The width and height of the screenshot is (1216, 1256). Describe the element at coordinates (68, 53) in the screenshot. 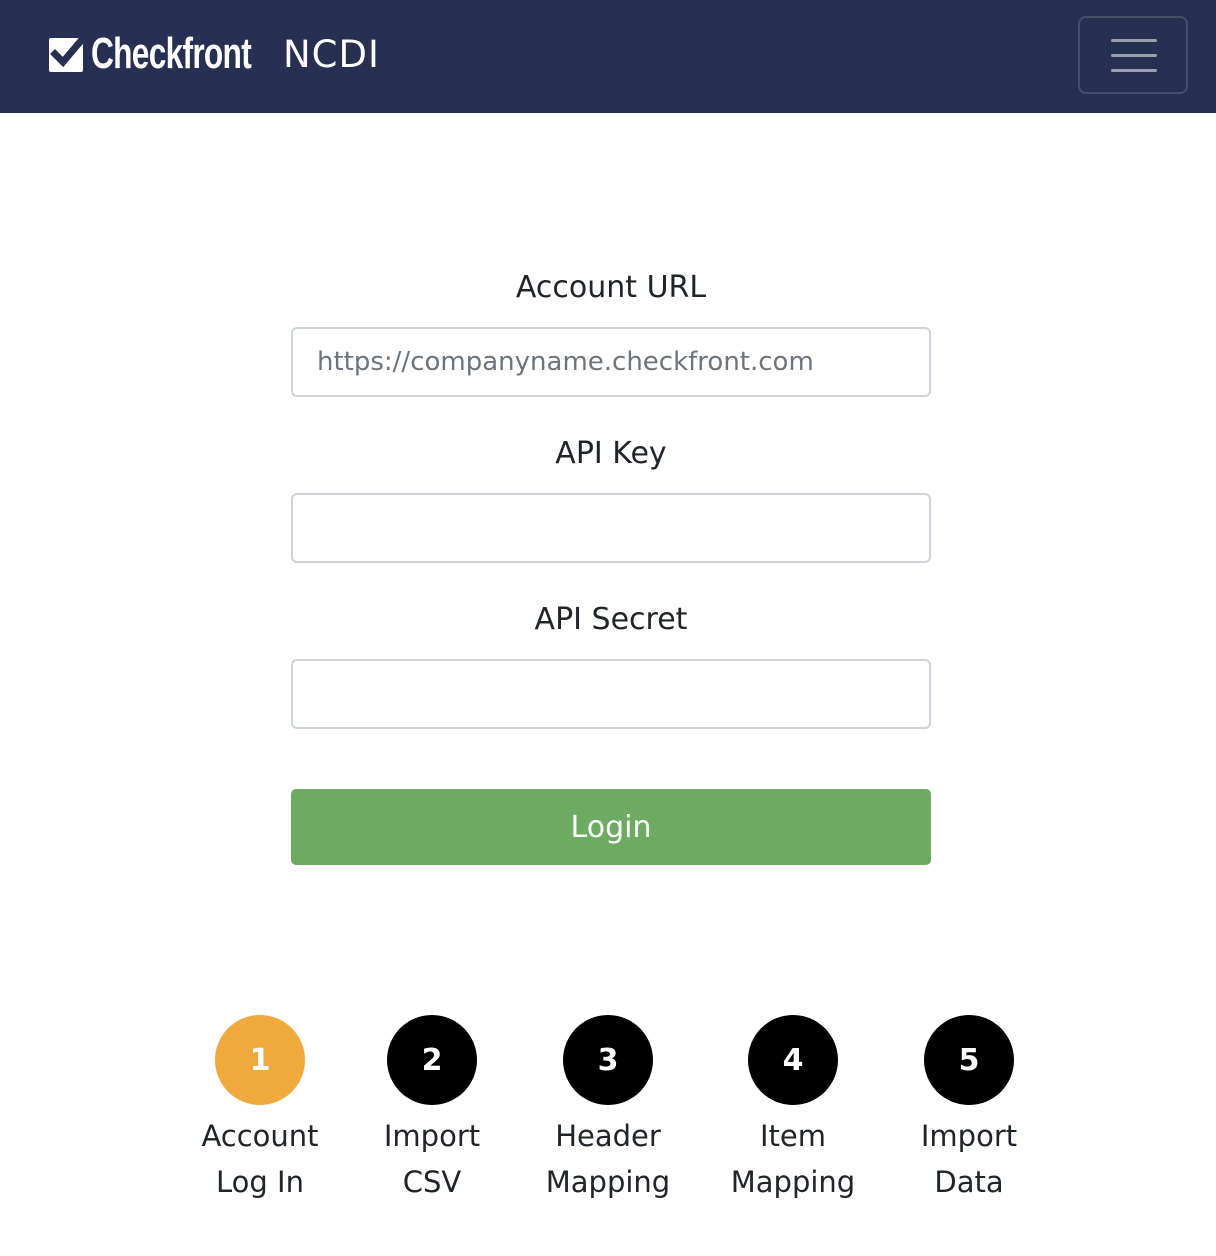

I see `checkbox-check-icon` at that location.